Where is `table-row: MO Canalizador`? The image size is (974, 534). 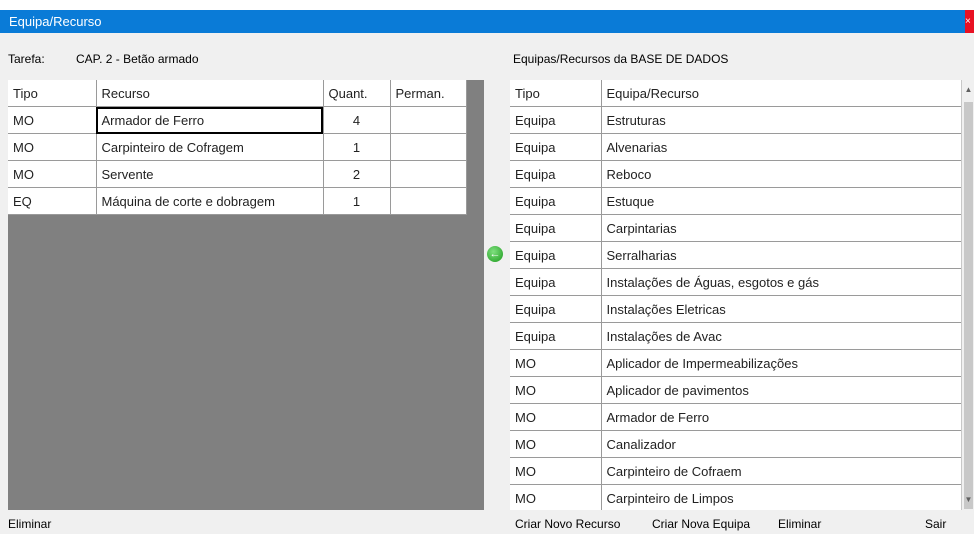
table-row: MO Canalizador is located at coordinates (735, 444).